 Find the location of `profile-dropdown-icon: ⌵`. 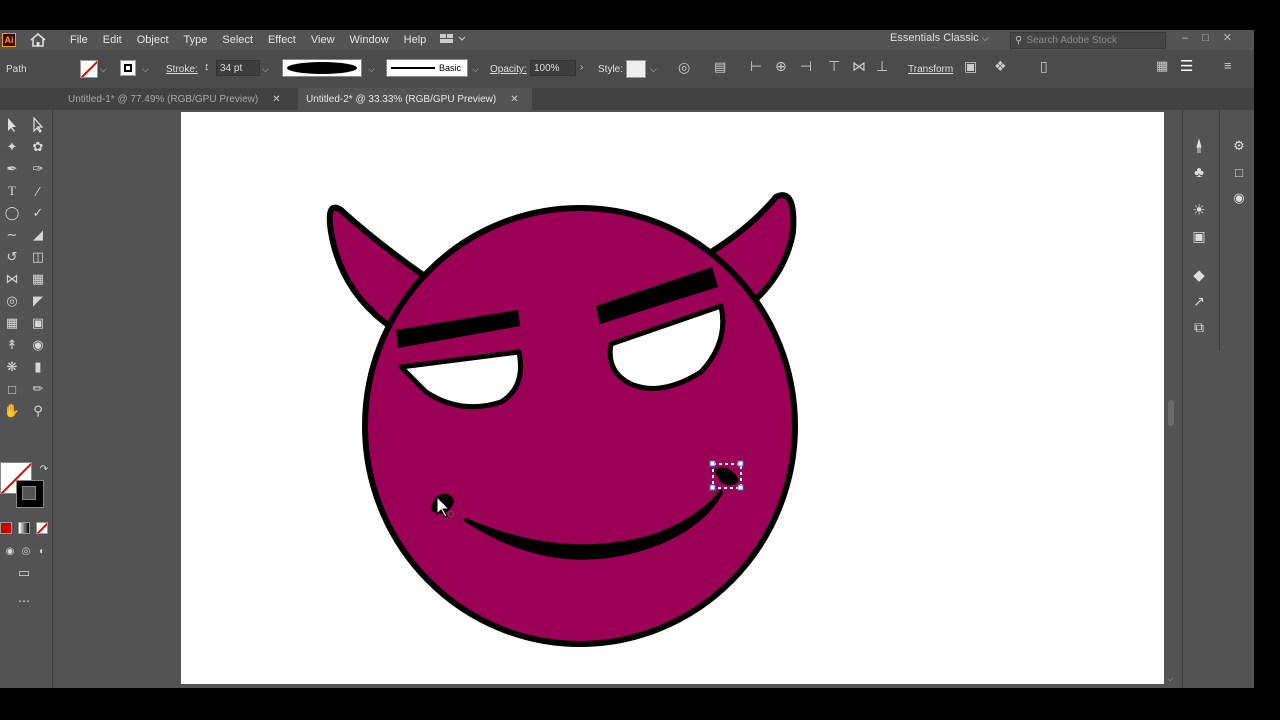

profile-dropdown-icon: ⌵ is located at coordinates (371, 69).